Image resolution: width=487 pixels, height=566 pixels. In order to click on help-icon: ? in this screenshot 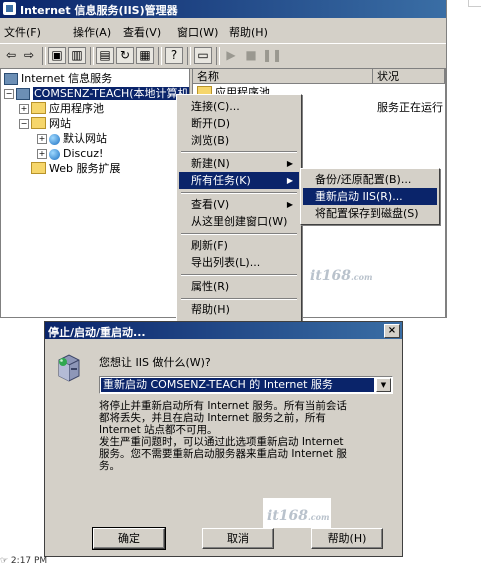, I will do `click(174, 55)`.